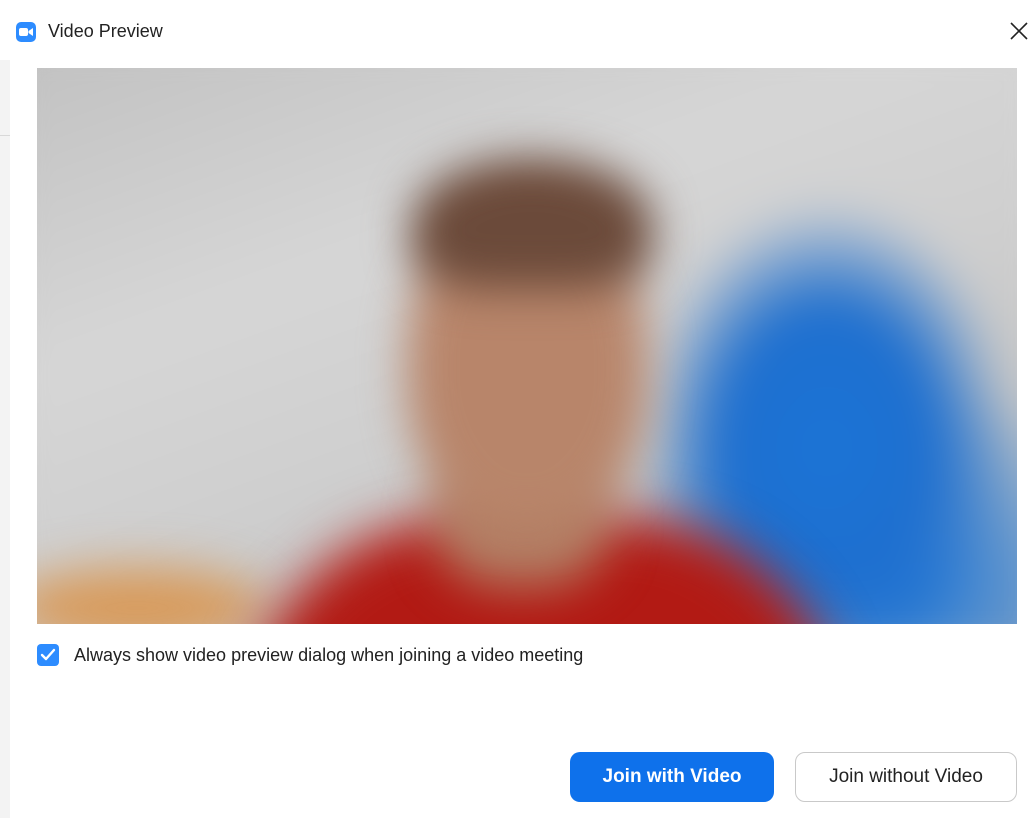 This screenshot has width=1032, height=818. What do you see at coordinates (5, 439) in the screenshot?
I see `background-window-edge` at bounding box center [5, 439].